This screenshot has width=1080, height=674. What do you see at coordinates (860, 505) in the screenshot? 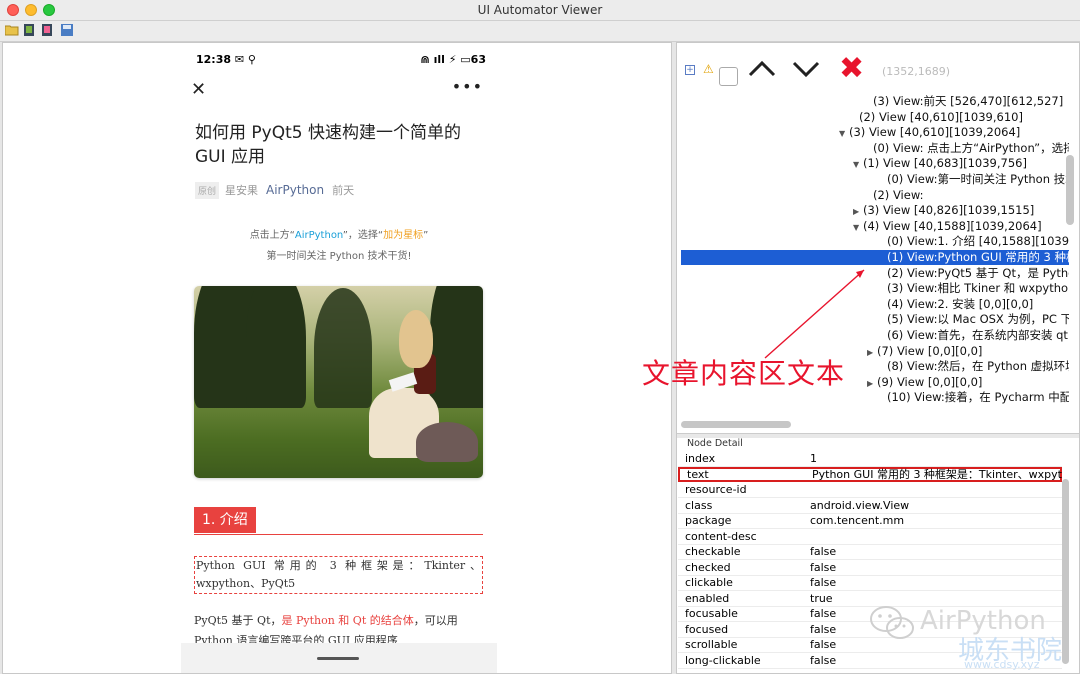
I see `detail-value: android.view.View` at bounding box center [860, 505].